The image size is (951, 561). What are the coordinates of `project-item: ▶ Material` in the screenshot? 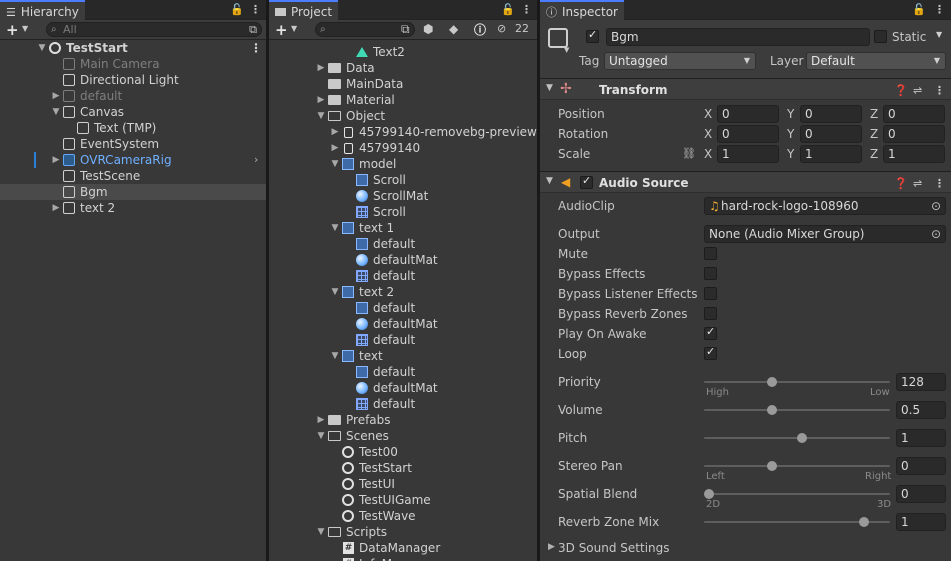 It's located at (403, 100).